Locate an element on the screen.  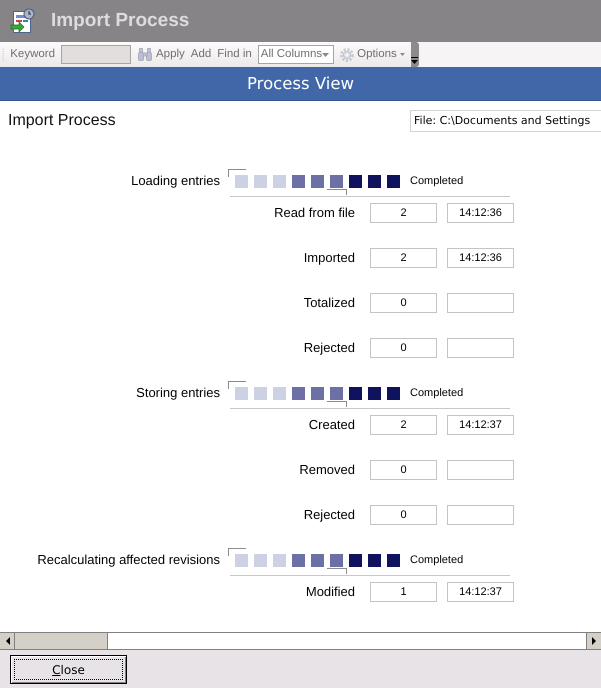
item-label: Created is located at coordinates (331, 425).